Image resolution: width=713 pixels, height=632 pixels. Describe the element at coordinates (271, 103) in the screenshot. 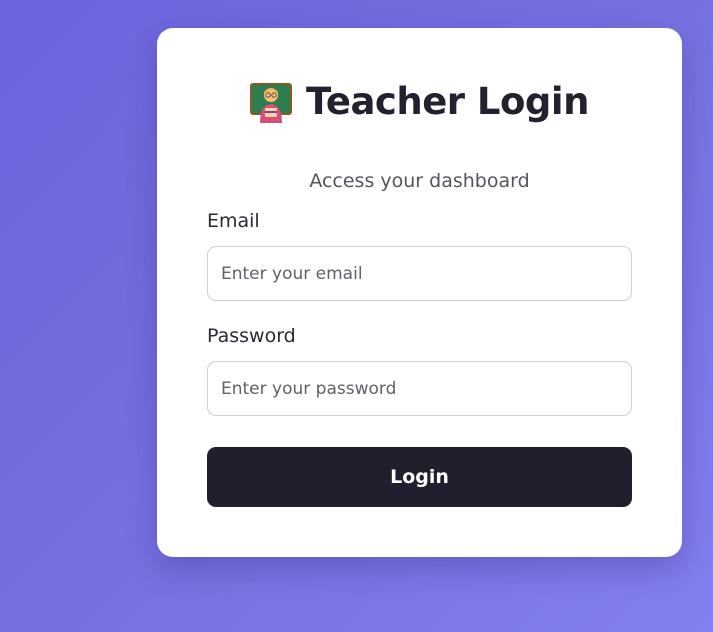

I see `teacher-icon` at that location.